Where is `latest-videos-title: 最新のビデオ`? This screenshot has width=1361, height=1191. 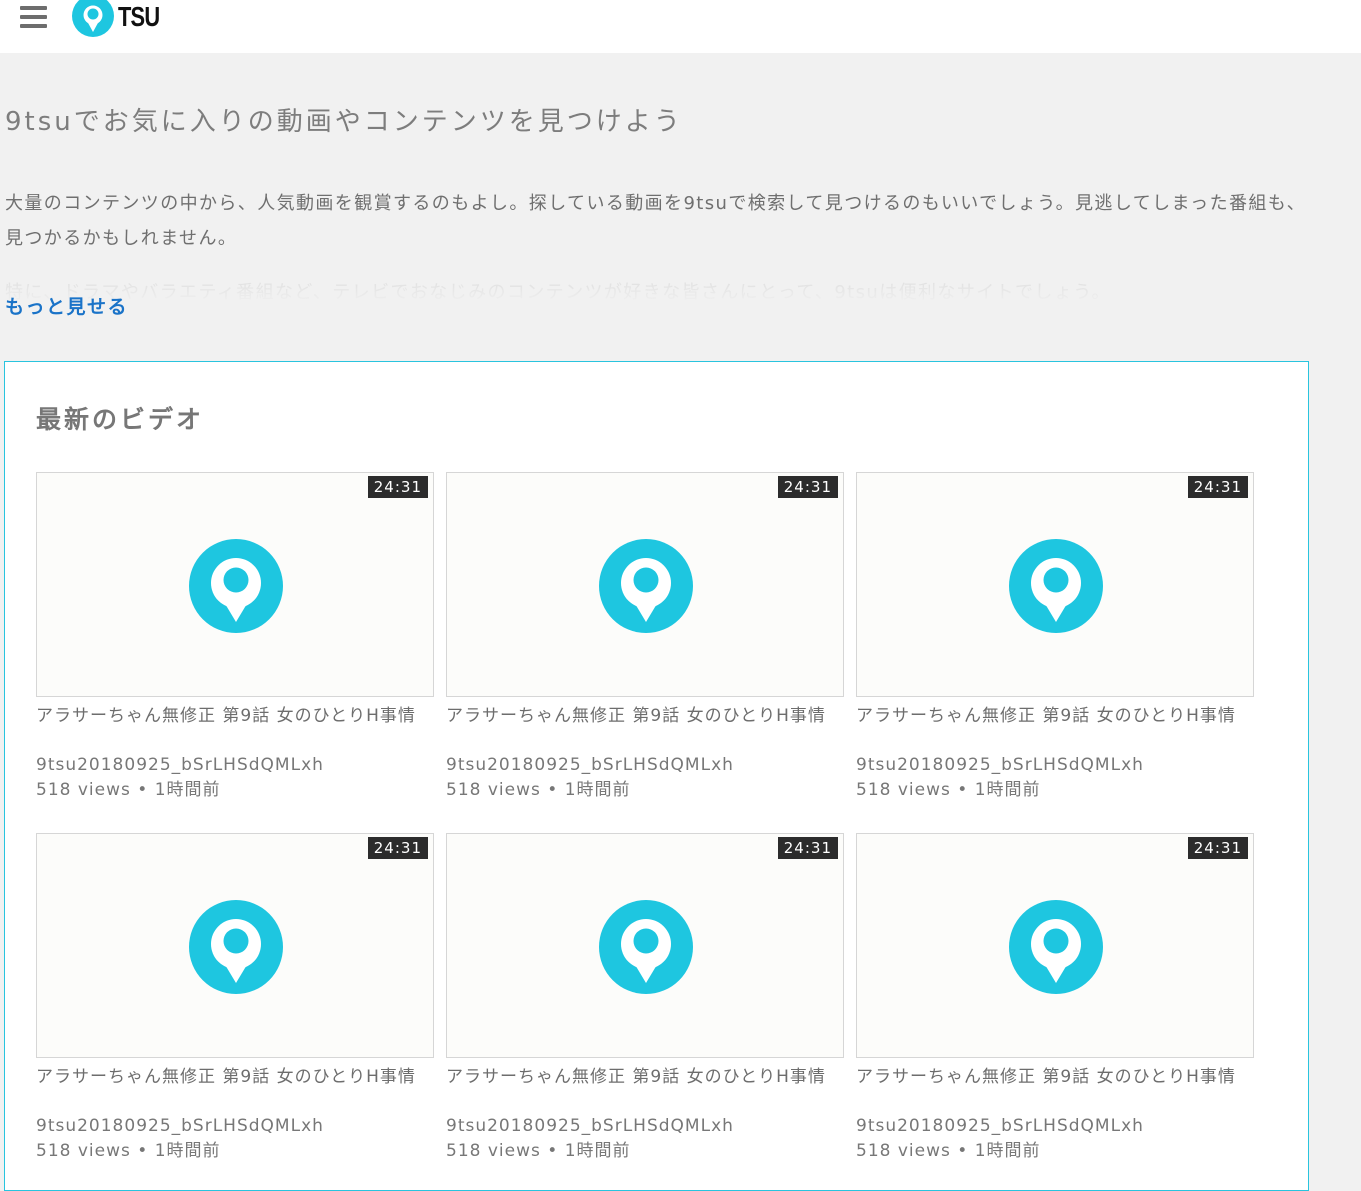 latest-videos-title: 最新のビデオ is located at coordinates (120, 419).